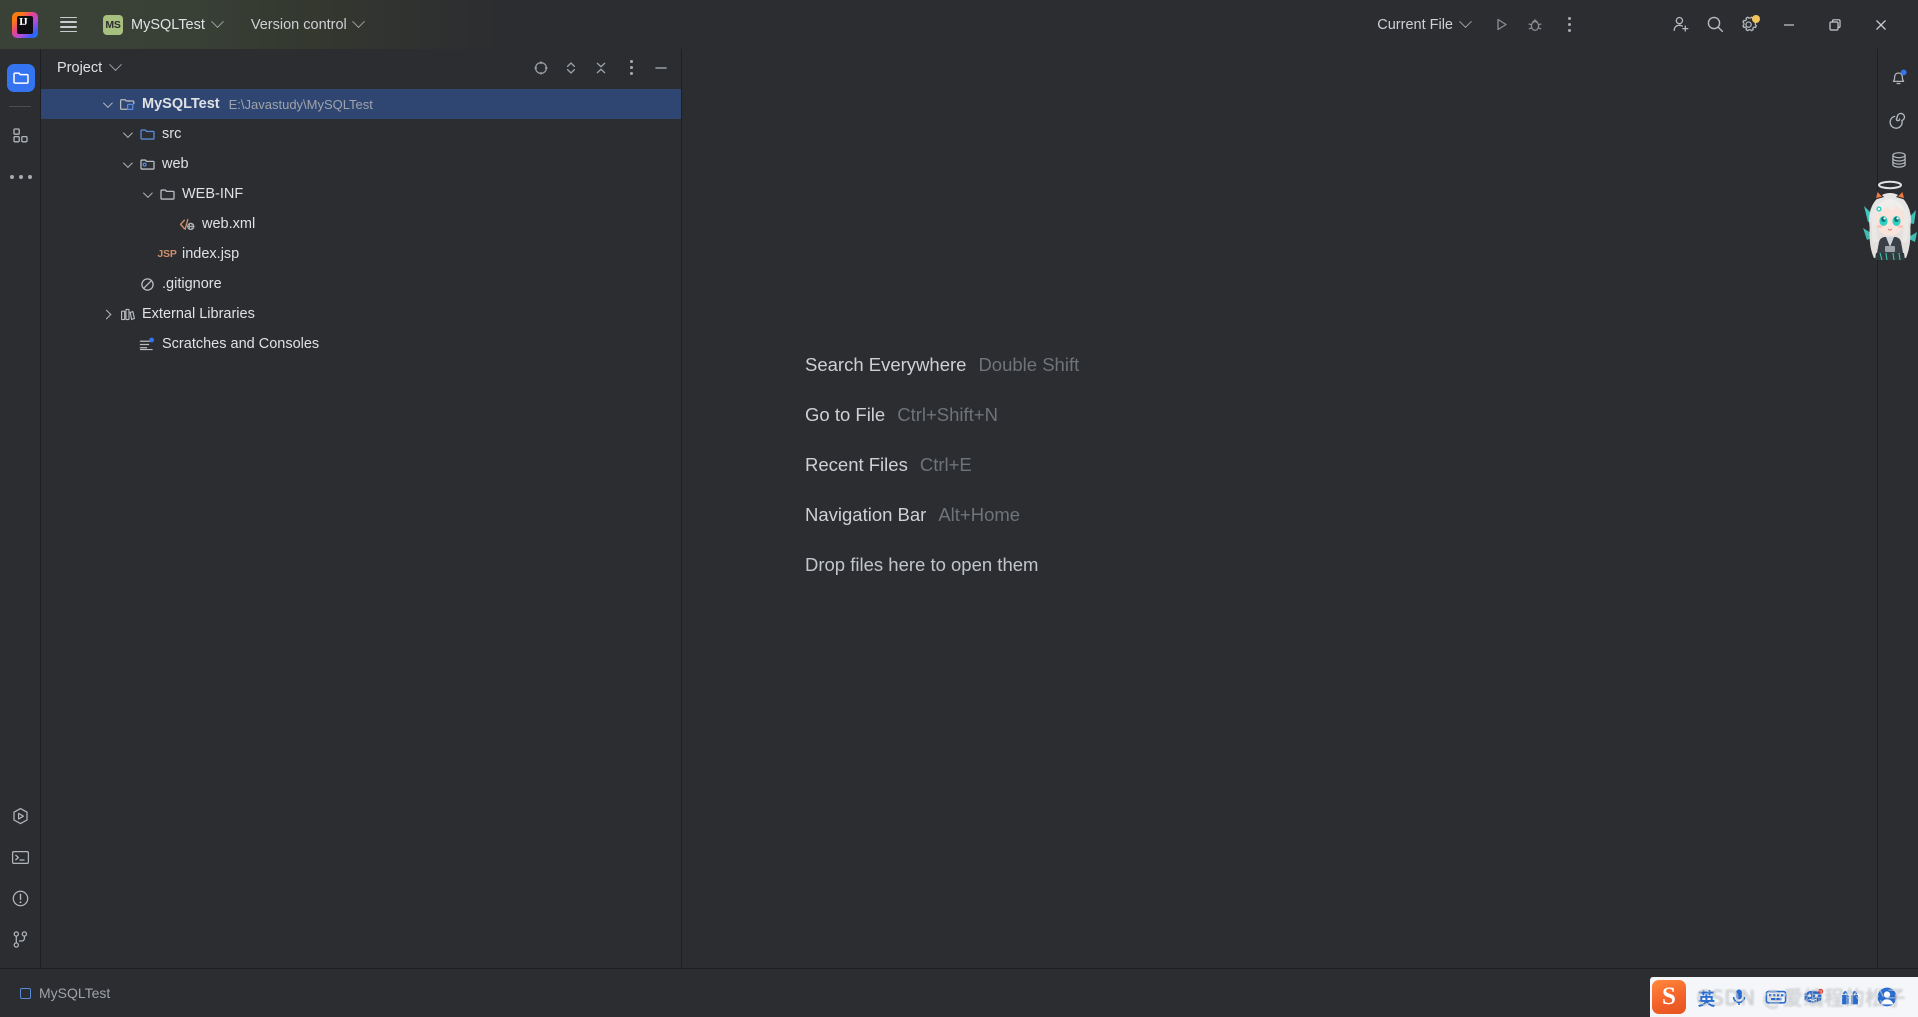  What do you see at coordinates (361, 104) in the screenshot?
I see `tree-node-mysqltest: MySQLTest E:\Javastudy\MySQLTest` at bounding box center [361, 104].